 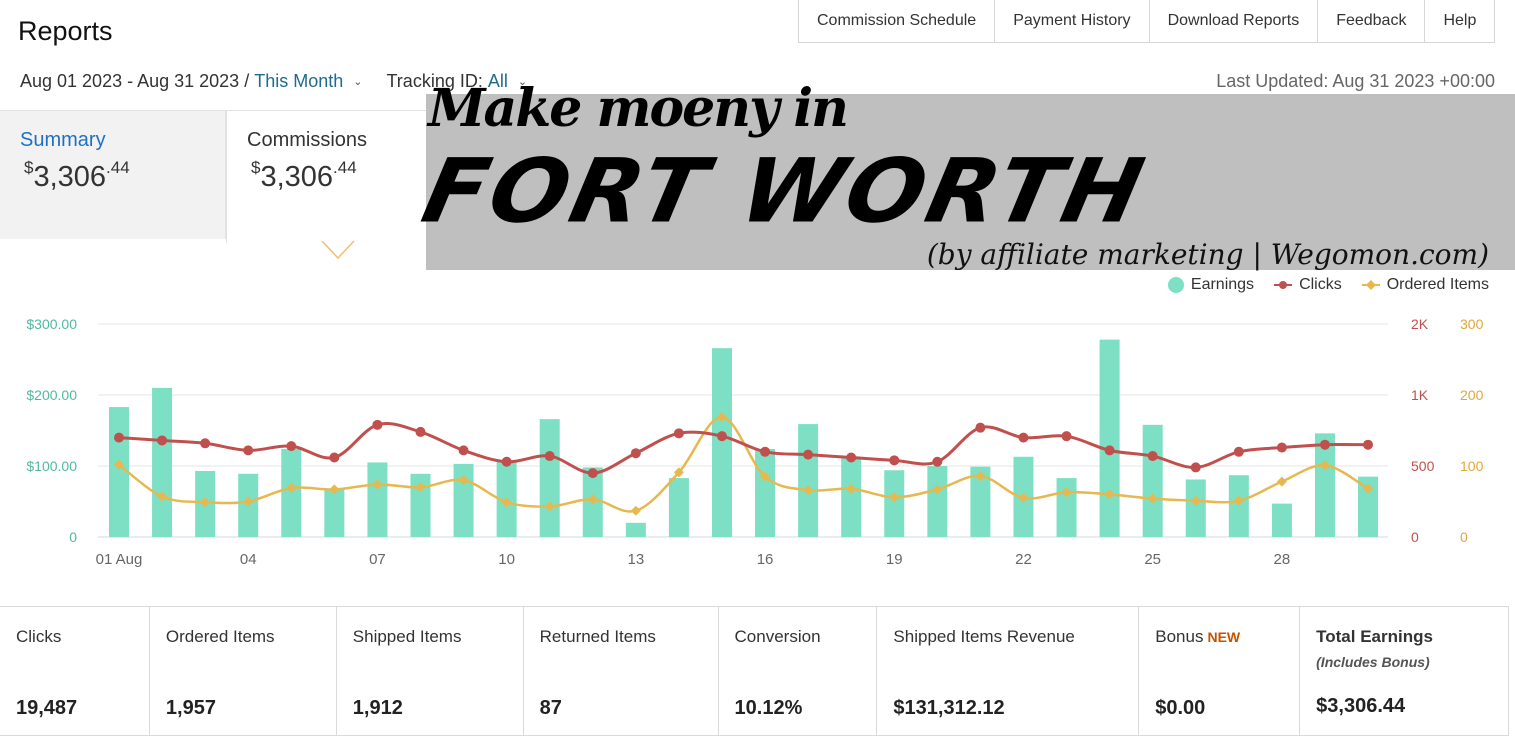 What do you see at coordinates (130, 81) in the screenshot?
I see `date-range: Aug 01 2023 - Aug 31 2023` at bounding box center [130, 81].